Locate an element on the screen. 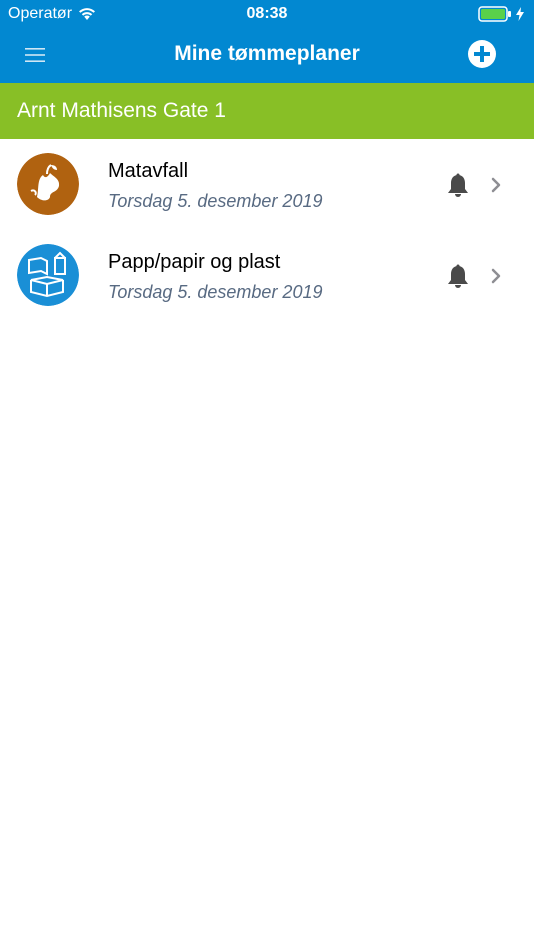 The width and height of the screenshot is (534, 950). status-bar: Operatør 08:38 is located at coordinates (267, 14).